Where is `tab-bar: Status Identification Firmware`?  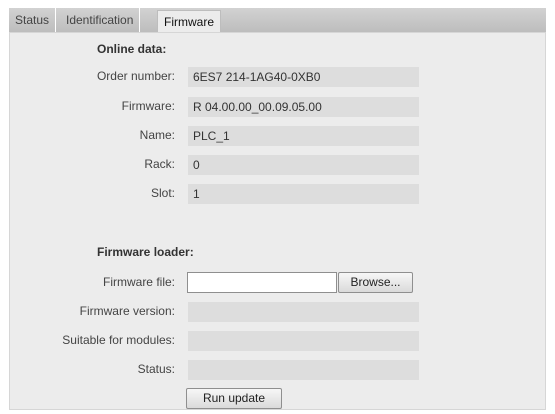 tab-bar: Status Identification Firmware is located at coordinates (277, 21).